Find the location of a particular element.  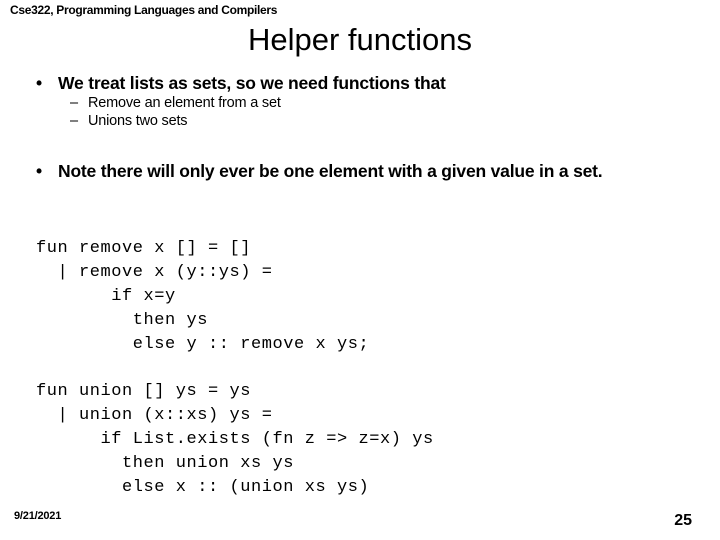

bullet-item-sub: – Unions two sets is located at coordinates (360, 121).